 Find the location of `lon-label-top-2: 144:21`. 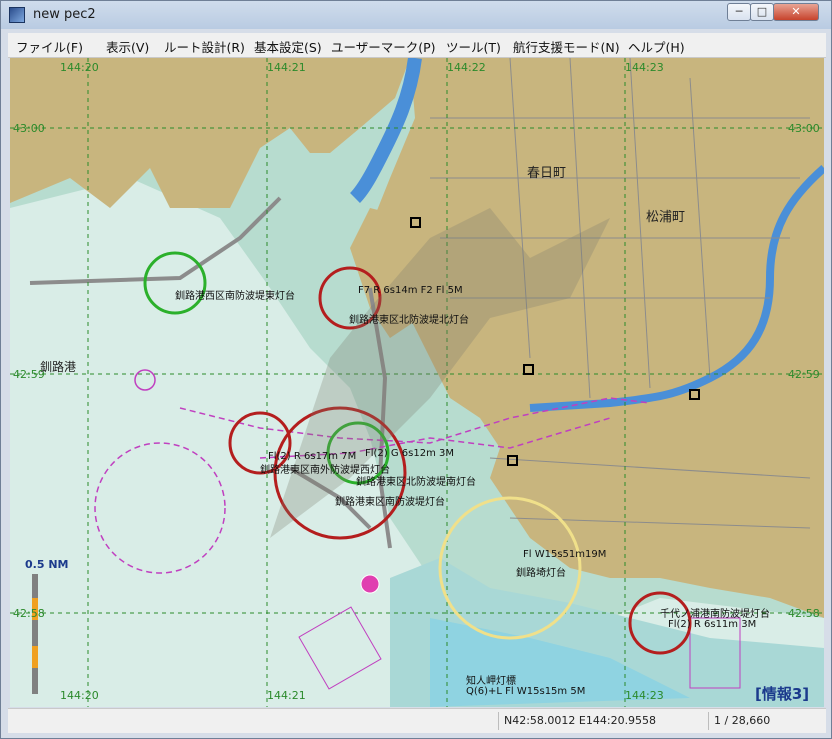

lon-label-top-2: 144:21 is located at coordinates (286, 67).